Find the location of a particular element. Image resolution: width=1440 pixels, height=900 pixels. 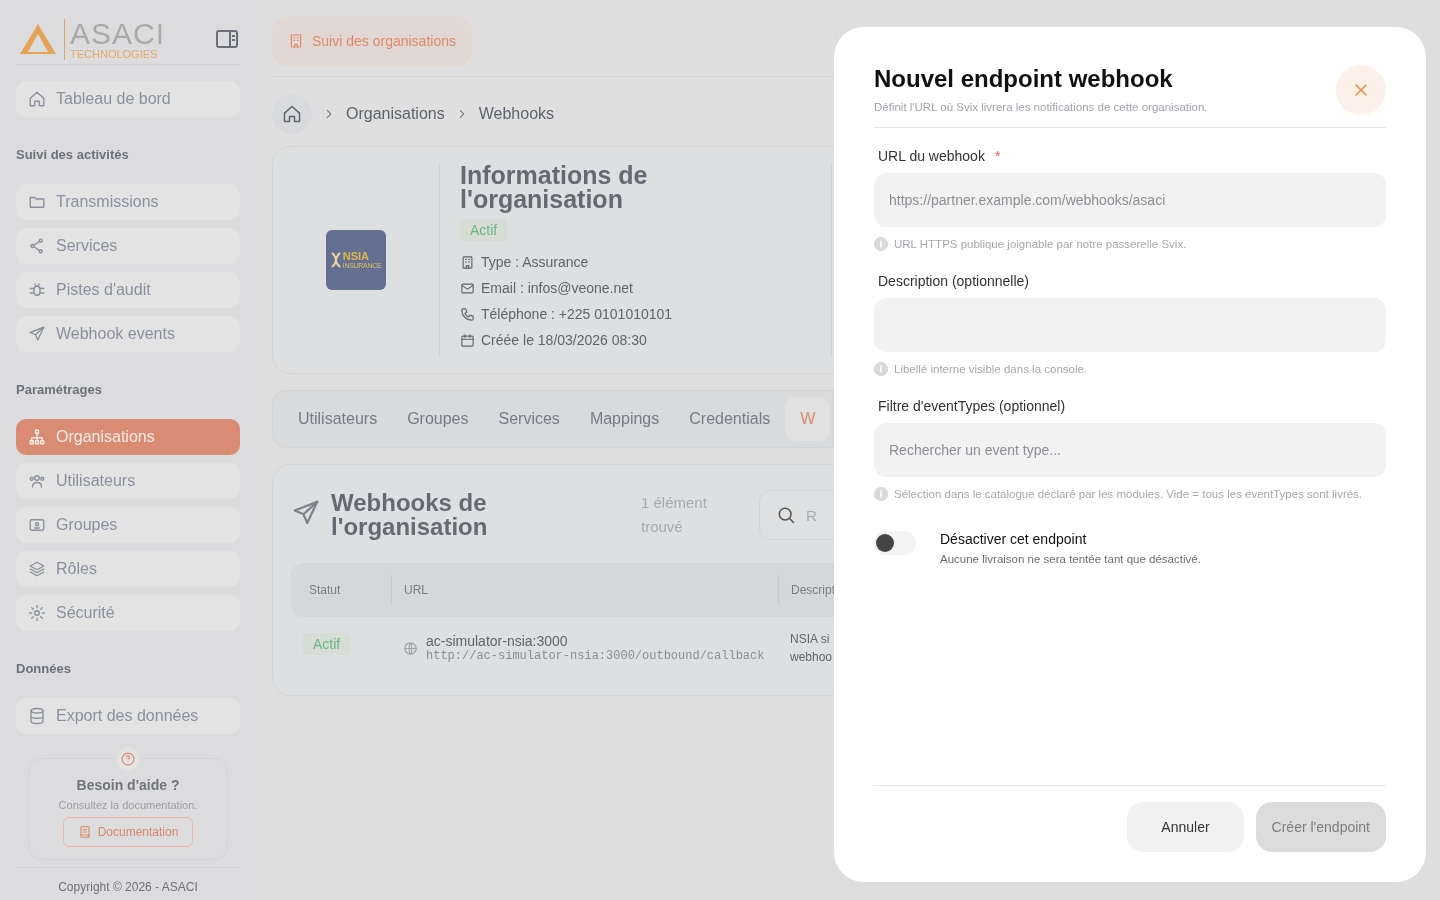

help-text: Consultez la documentation. is located at coordinates (128, 805).